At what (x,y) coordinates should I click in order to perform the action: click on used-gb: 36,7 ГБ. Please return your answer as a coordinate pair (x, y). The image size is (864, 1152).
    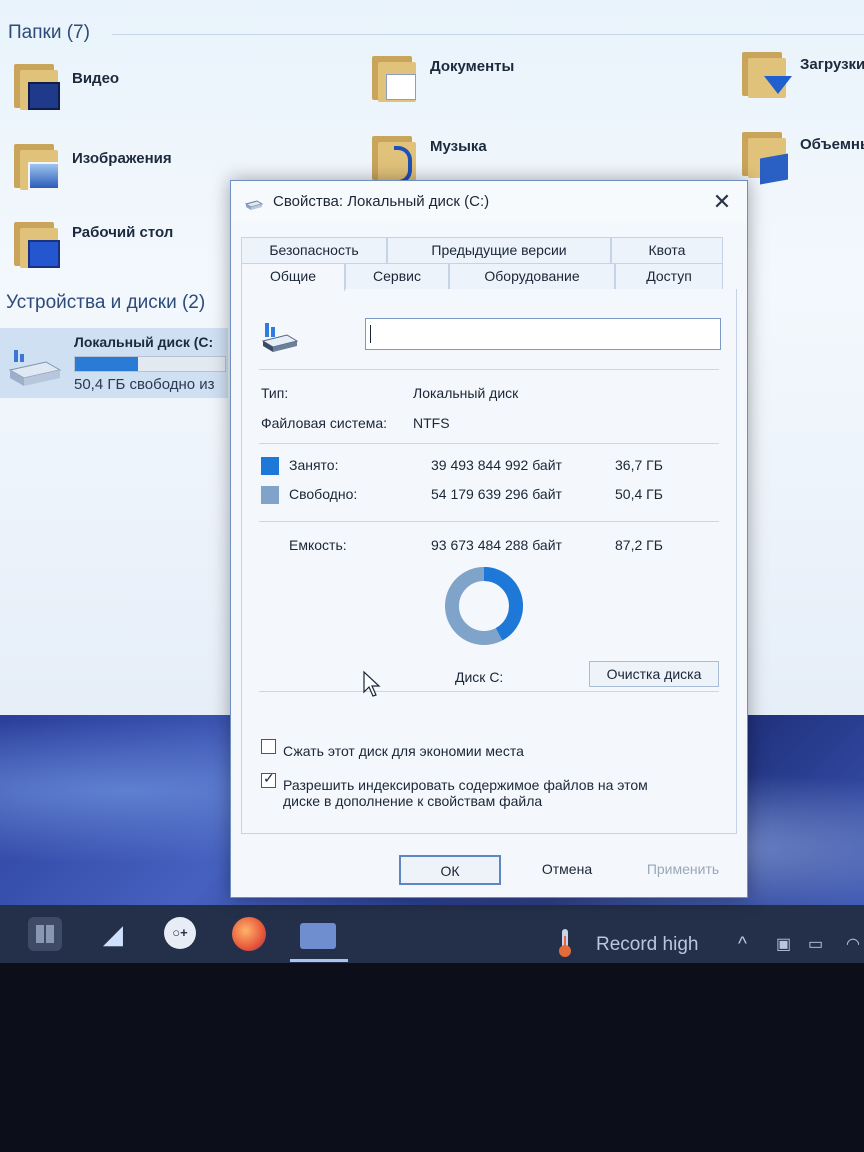
    Looking at the image, I should click on (639, 465).